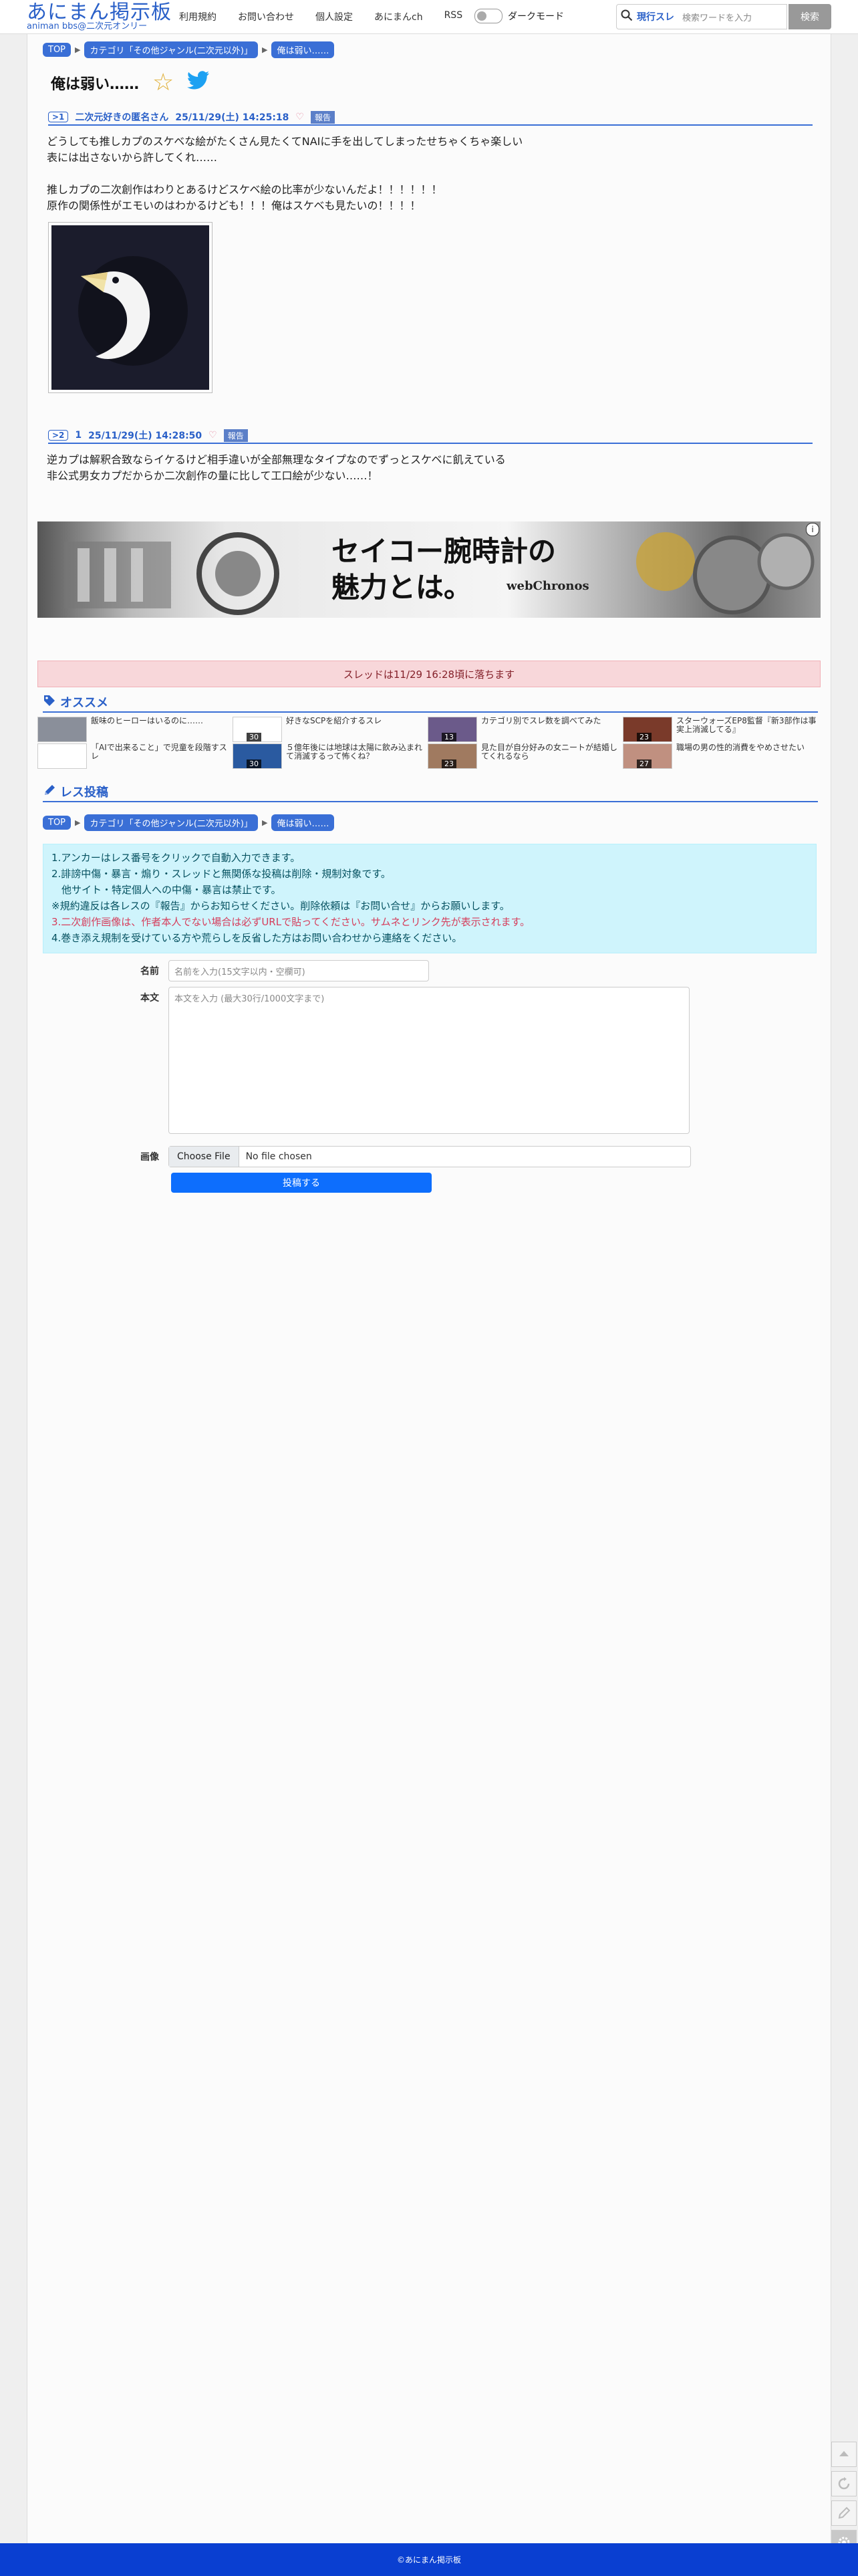 The height and width of the screenshot is (2576, 858). I want to click on copyright-text: ©あにまん掲示板, so click(428, 2560).